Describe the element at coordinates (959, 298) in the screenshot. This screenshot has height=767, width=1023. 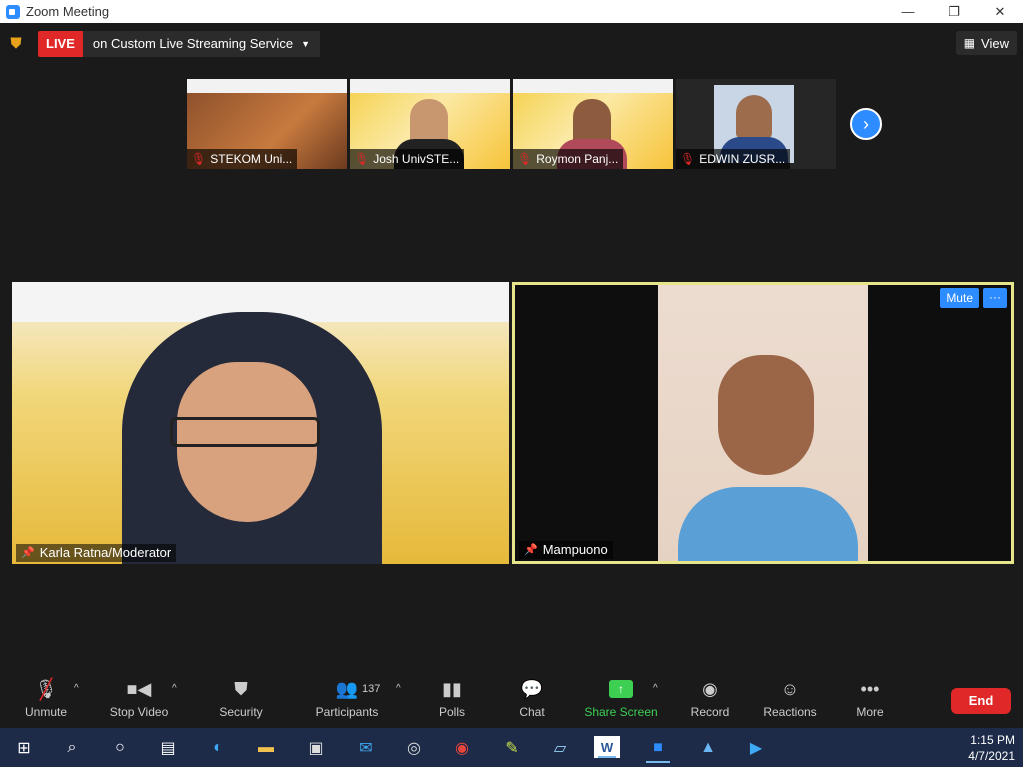
I see `mute-participant-button: Mute` at that location.